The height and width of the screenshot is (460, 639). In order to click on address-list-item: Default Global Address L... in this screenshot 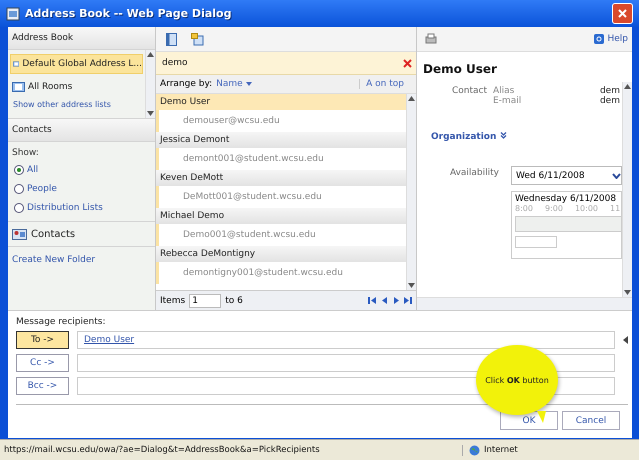, I will do `click(76, 64)`.